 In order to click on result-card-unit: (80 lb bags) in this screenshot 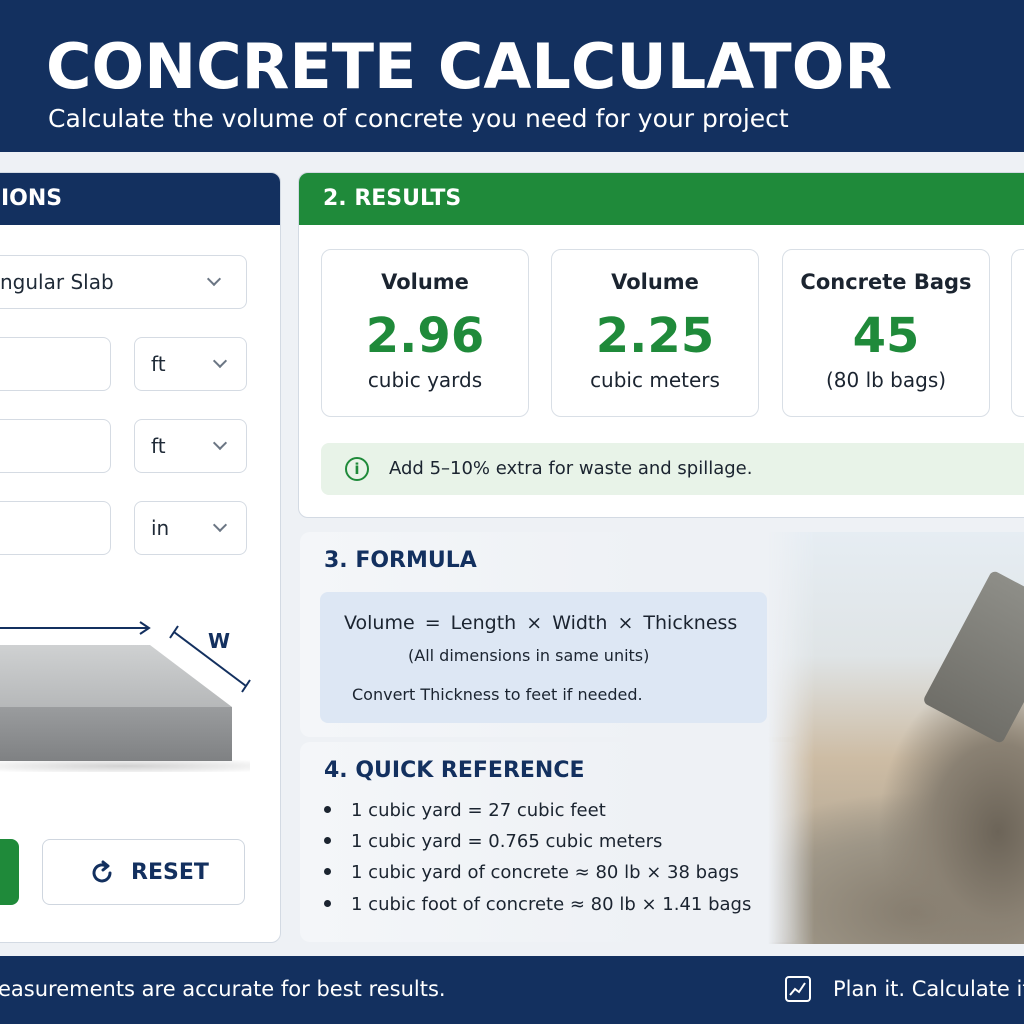, I will do `click(886, 380)`.